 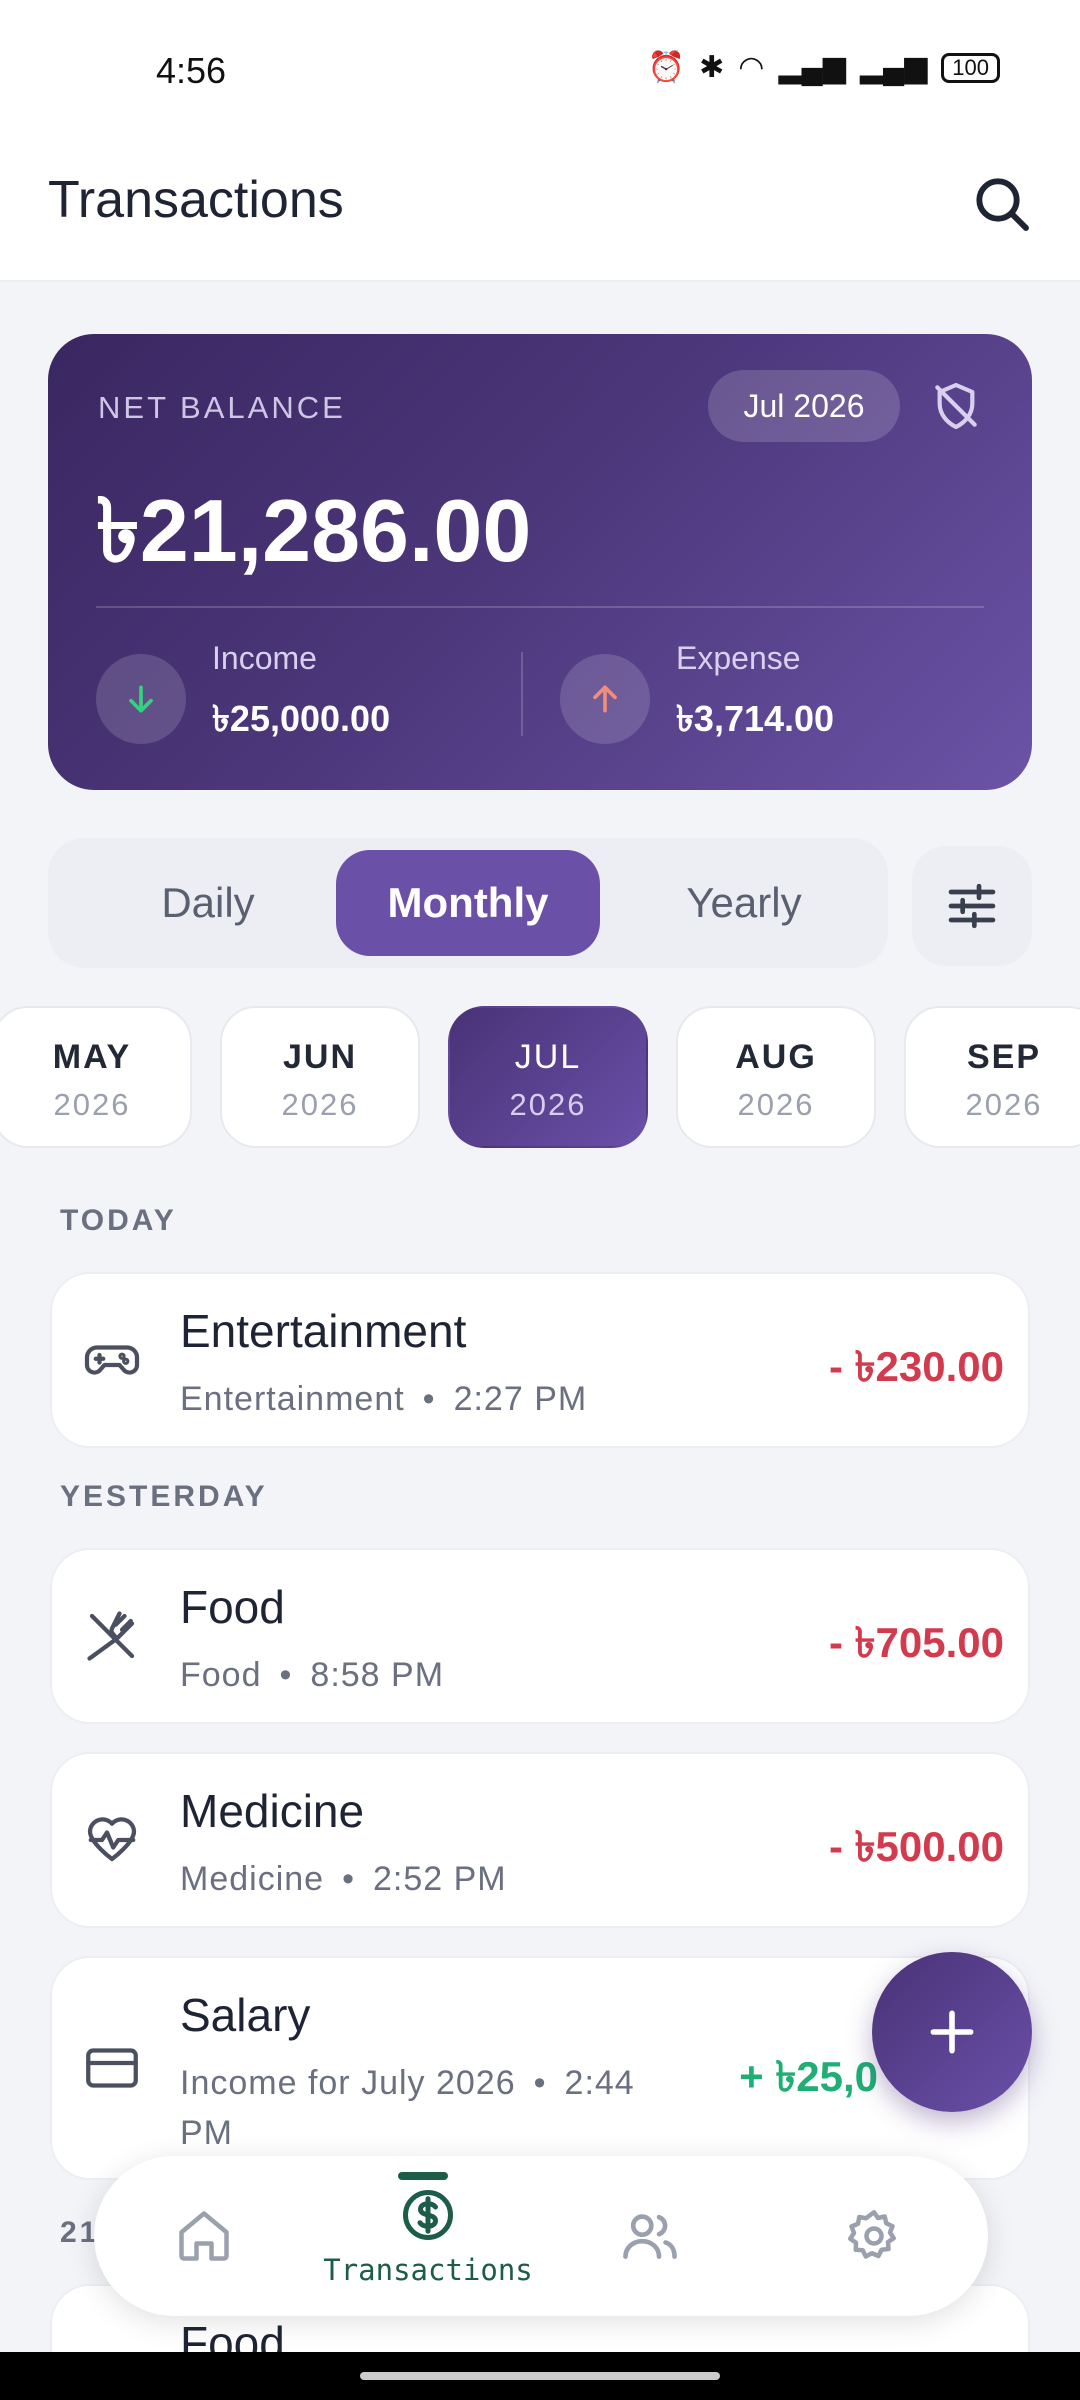 What do you see at coordinates (196, 200) in the screenshot?
I see `page-title: Transactions` at bounding box center [196, 200].